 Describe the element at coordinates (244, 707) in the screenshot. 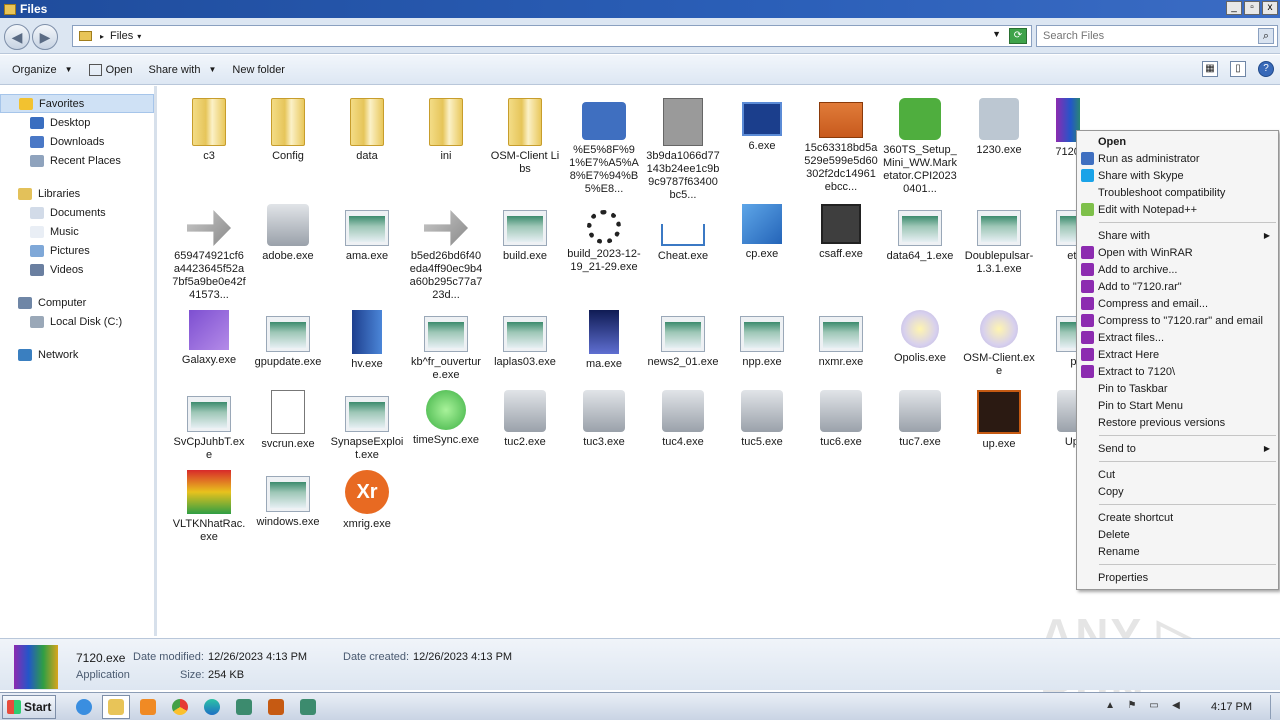

I see `taskbar-app1` at that location.